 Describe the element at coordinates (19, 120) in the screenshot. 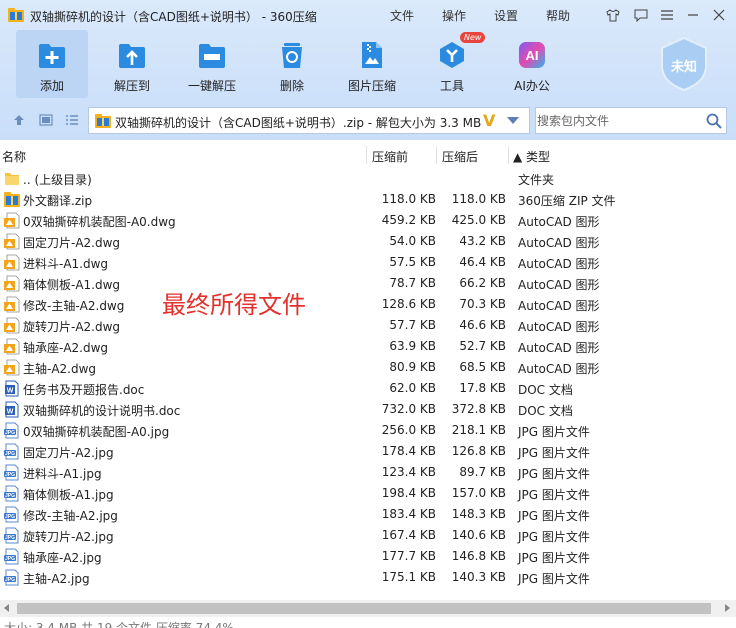

I see `up-arrow-icon` at that location.